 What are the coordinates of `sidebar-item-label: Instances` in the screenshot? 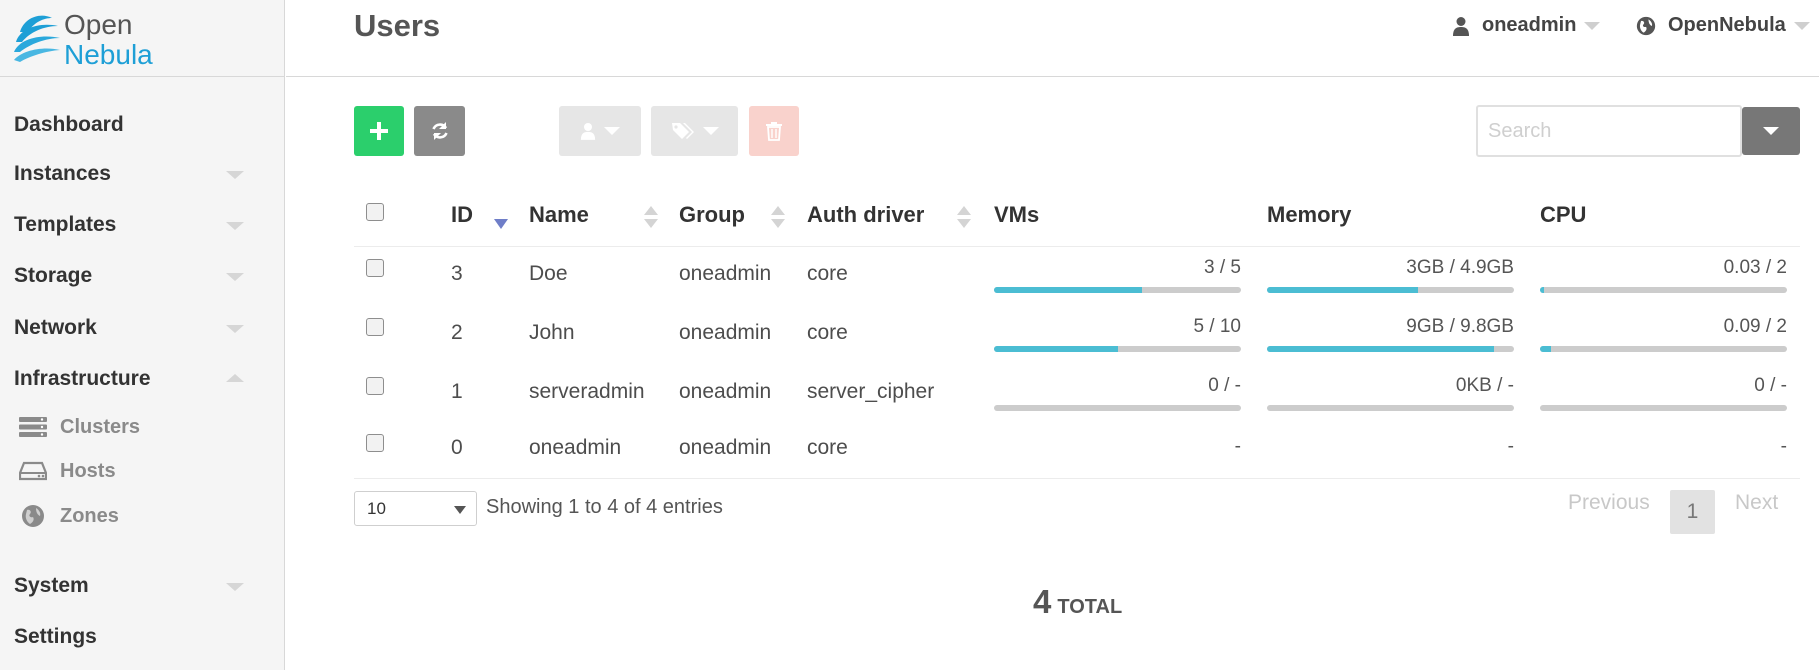 It's located at (62, 173).